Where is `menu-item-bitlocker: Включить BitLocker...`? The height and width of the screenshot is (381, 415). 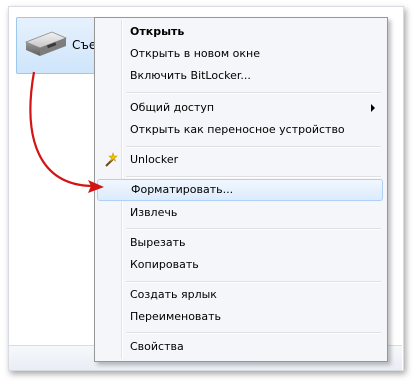
menu-item-bitlocker: Включить BitLocker... is located at coordinates (240, 76).